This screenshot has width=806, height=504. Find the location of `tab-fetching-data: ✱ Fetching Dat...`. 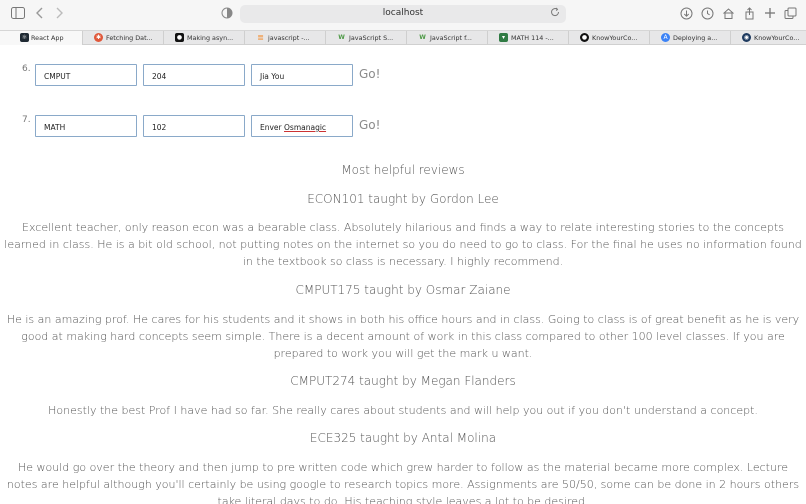

tab-fetching-data: ✱ Fetching Dat... is located at coordinates (123, 38).